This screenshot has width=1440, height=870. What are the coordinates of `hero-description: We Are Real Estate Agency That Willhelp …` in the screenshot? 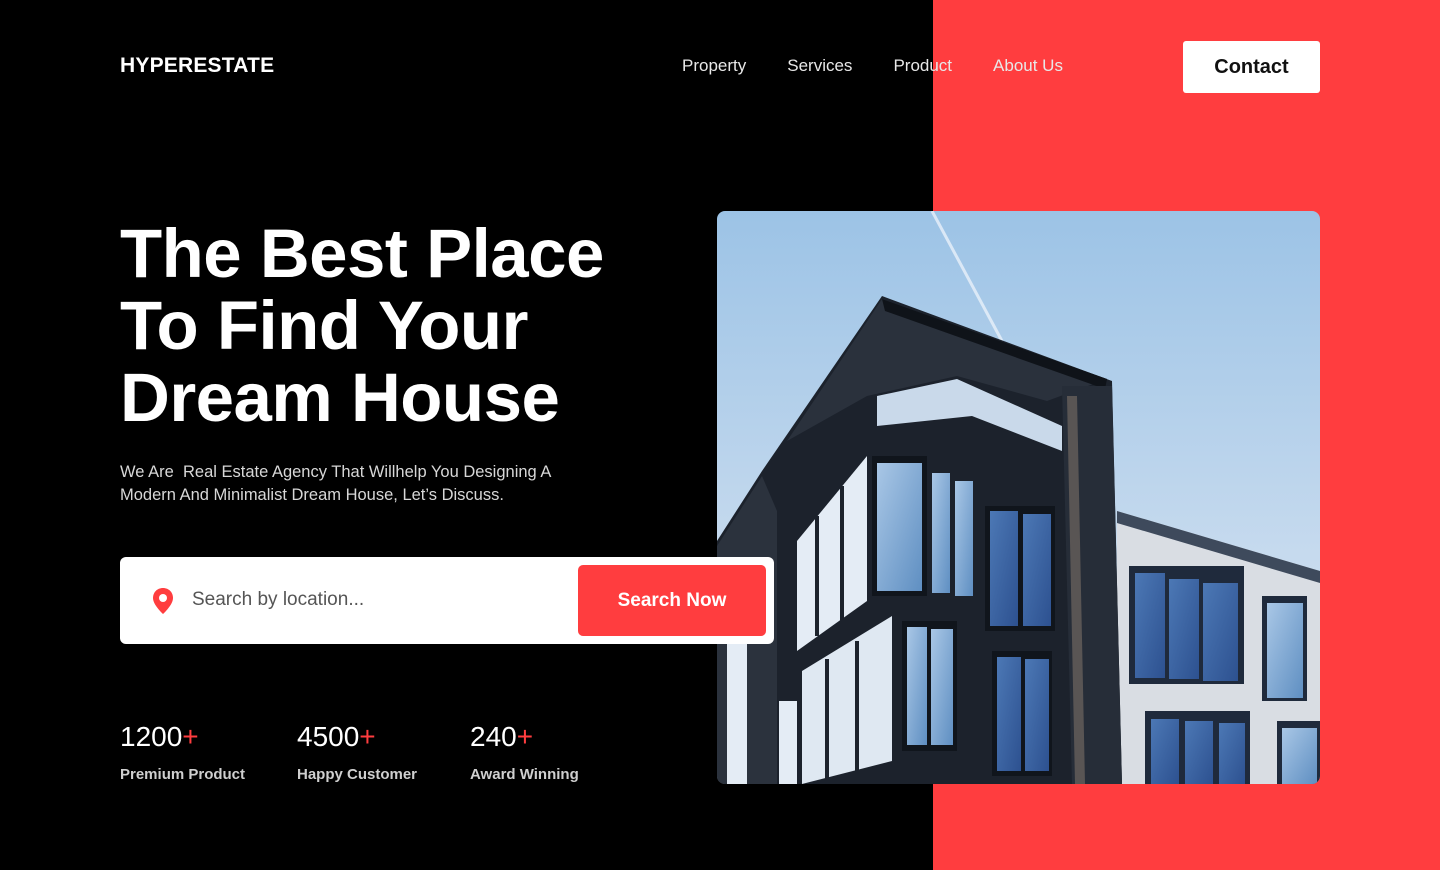 It's located at (360, 484).